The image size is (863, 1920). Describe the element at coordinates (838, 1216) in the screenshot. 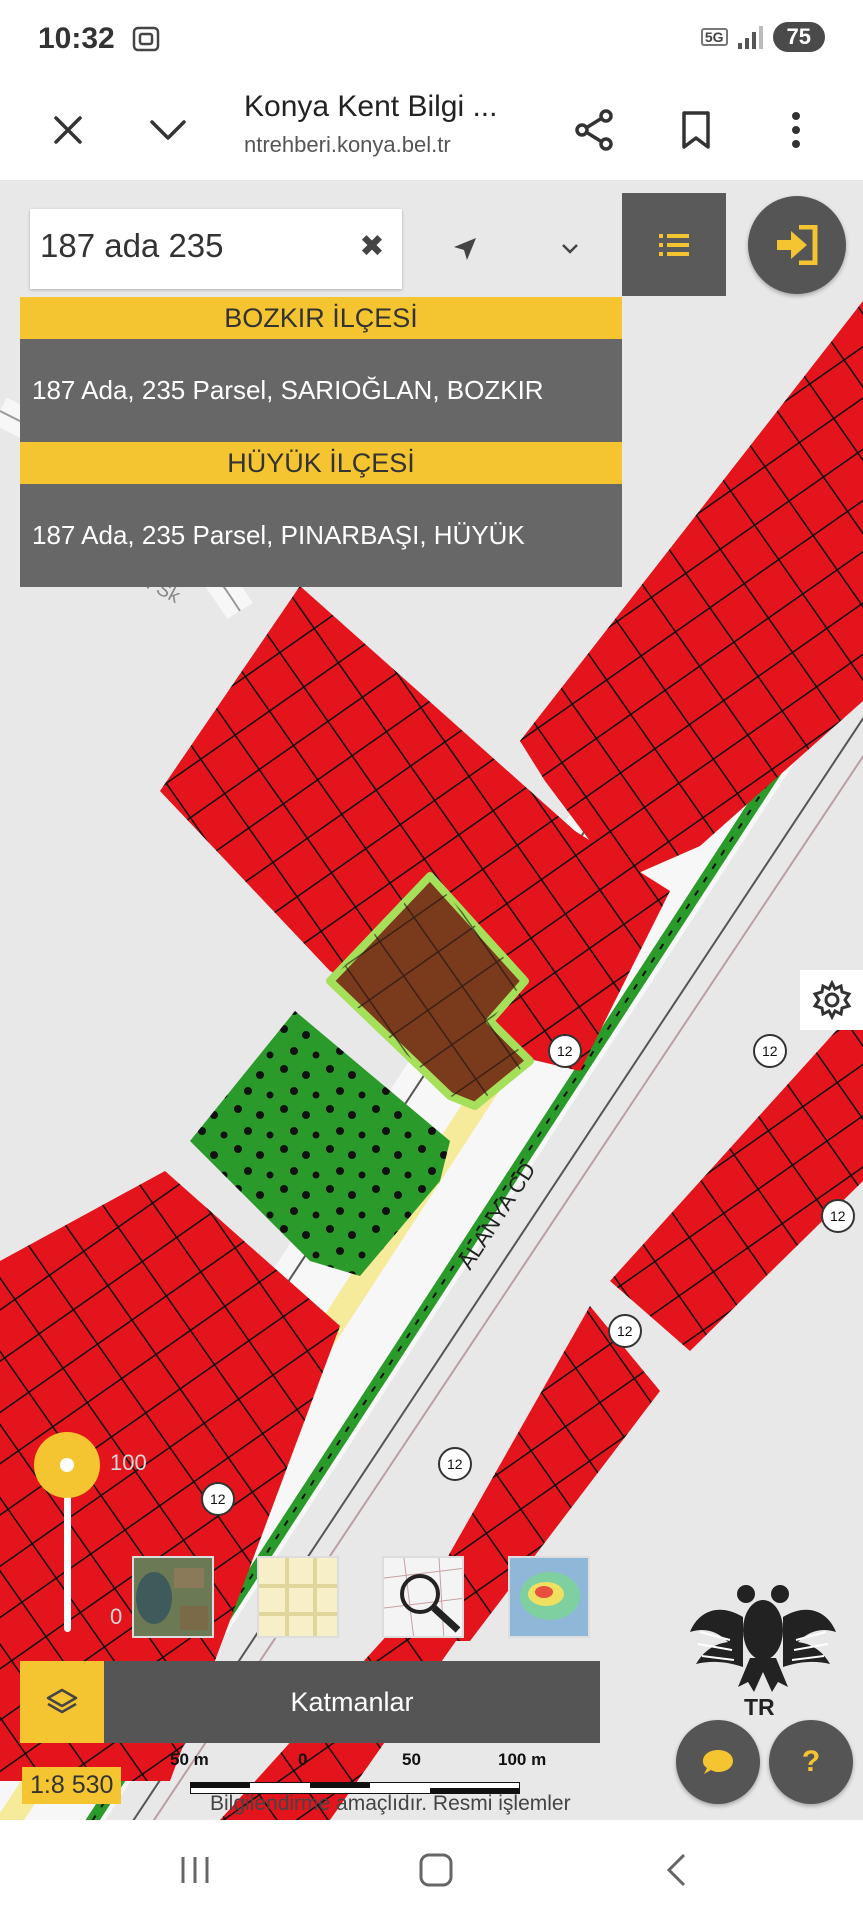

I see `road-marker-3: 12` at that location.